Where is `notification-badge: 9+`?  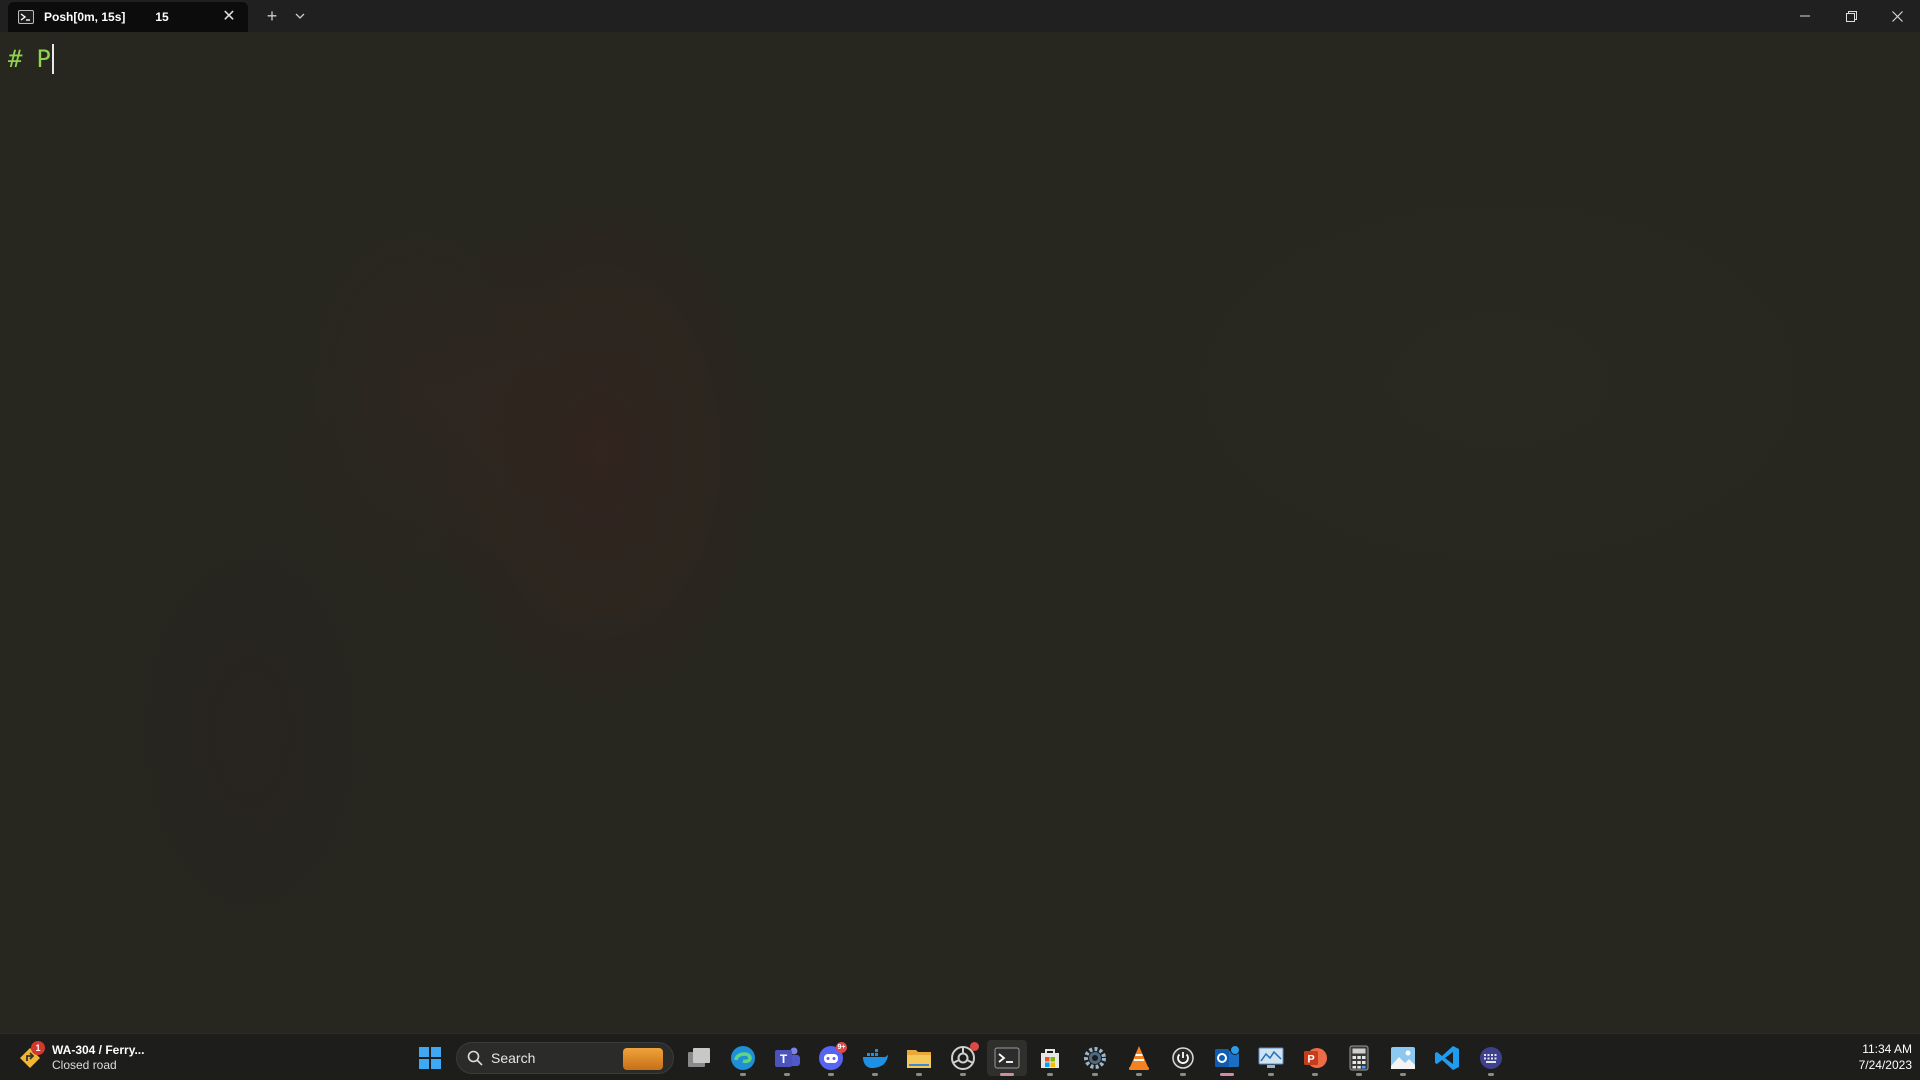 notification-badge: 9+ is located at coordinates (841, 1047).